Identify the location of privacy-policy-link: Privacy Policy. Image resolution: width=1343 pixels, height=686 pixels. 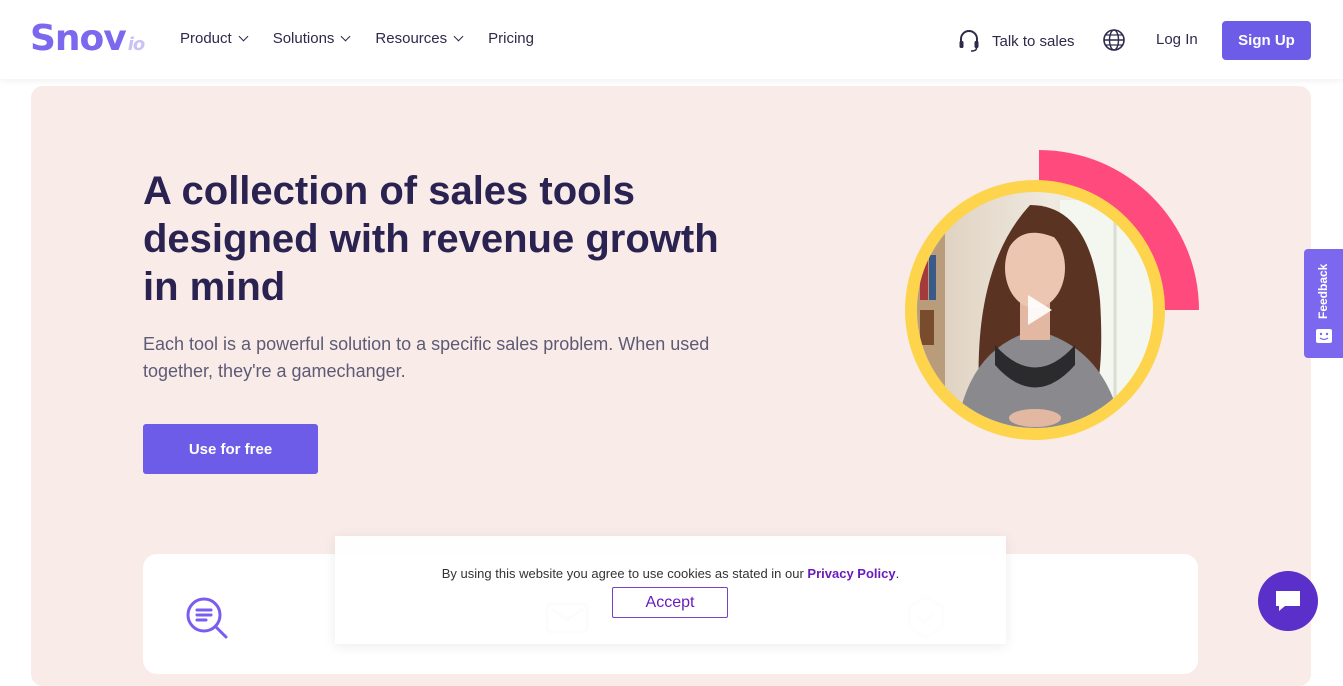
(851, 573).